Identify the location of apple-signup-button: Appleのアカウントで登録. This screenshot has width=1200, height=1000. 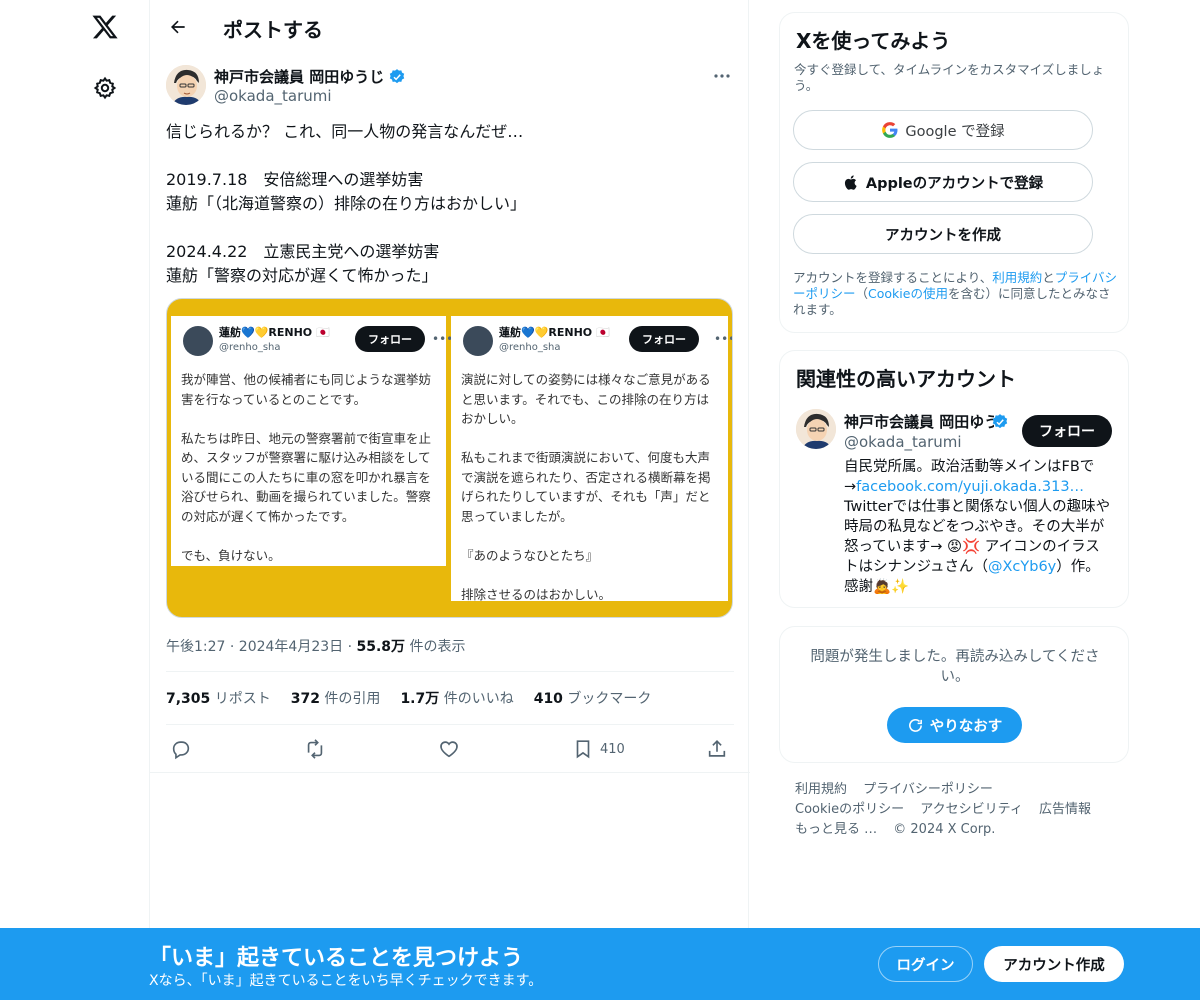
(943, 182).